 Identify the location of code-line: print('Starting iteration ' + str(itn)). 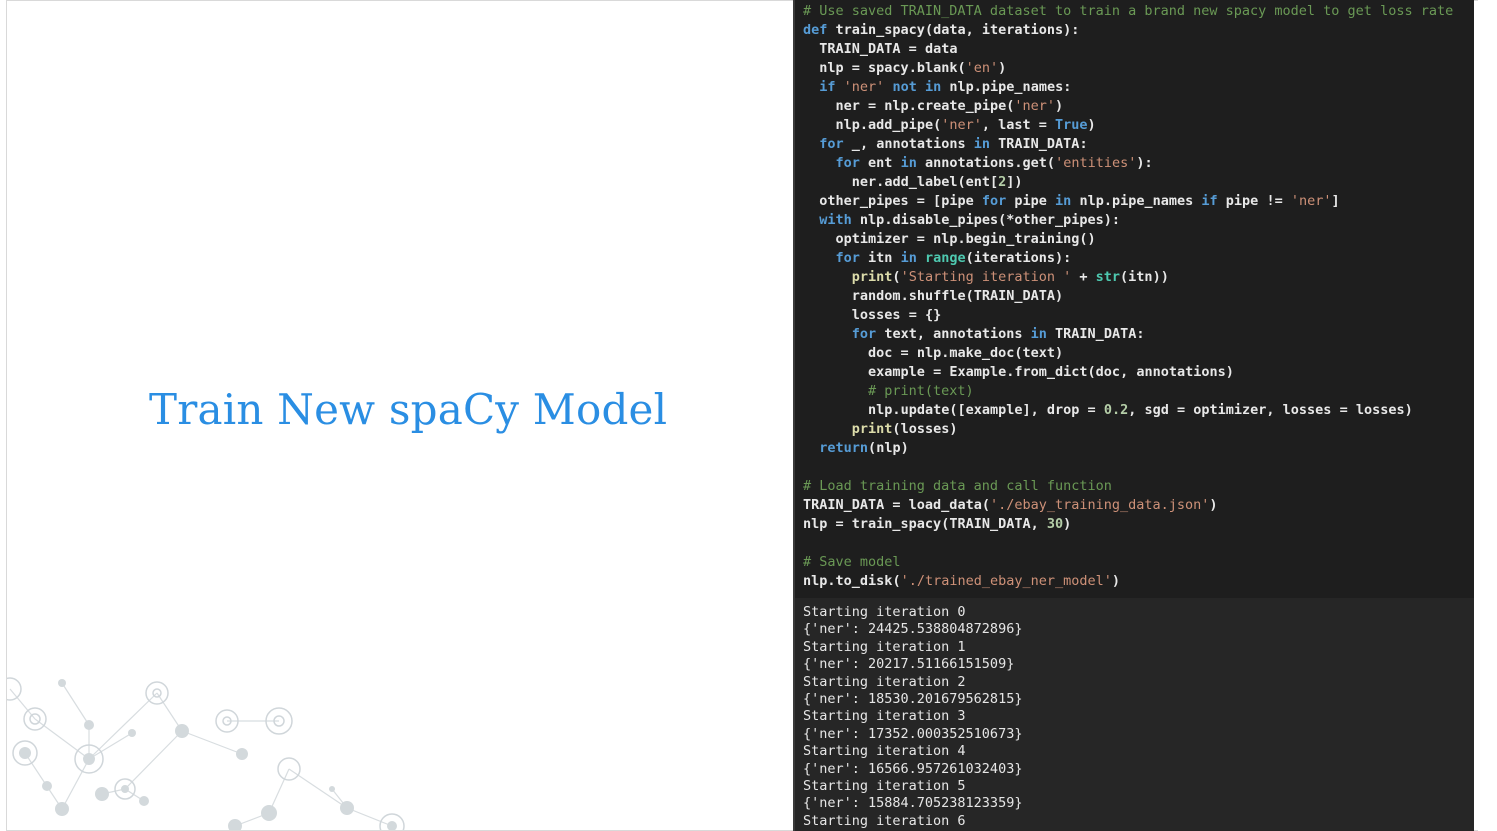
(1010, 277).